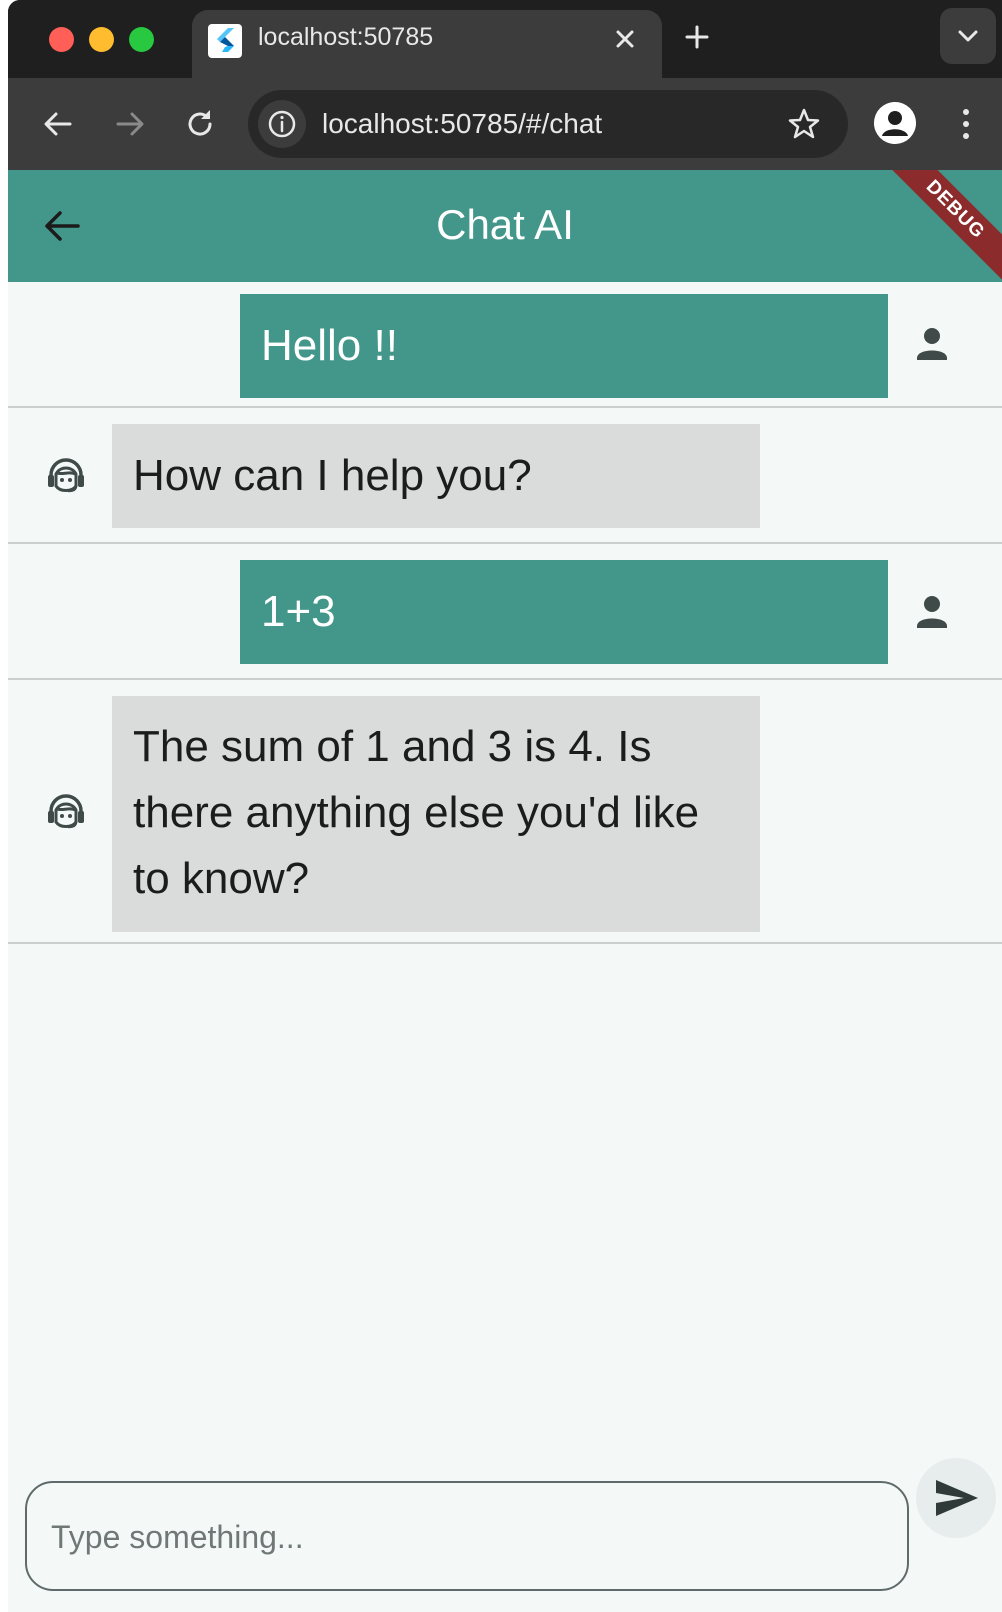 The height and width of the screenshot is (1612, 1002). What do you see at coordinates (61, 39) in the screenshot?
I see `close-window-button` at bounding box center [61, 39].